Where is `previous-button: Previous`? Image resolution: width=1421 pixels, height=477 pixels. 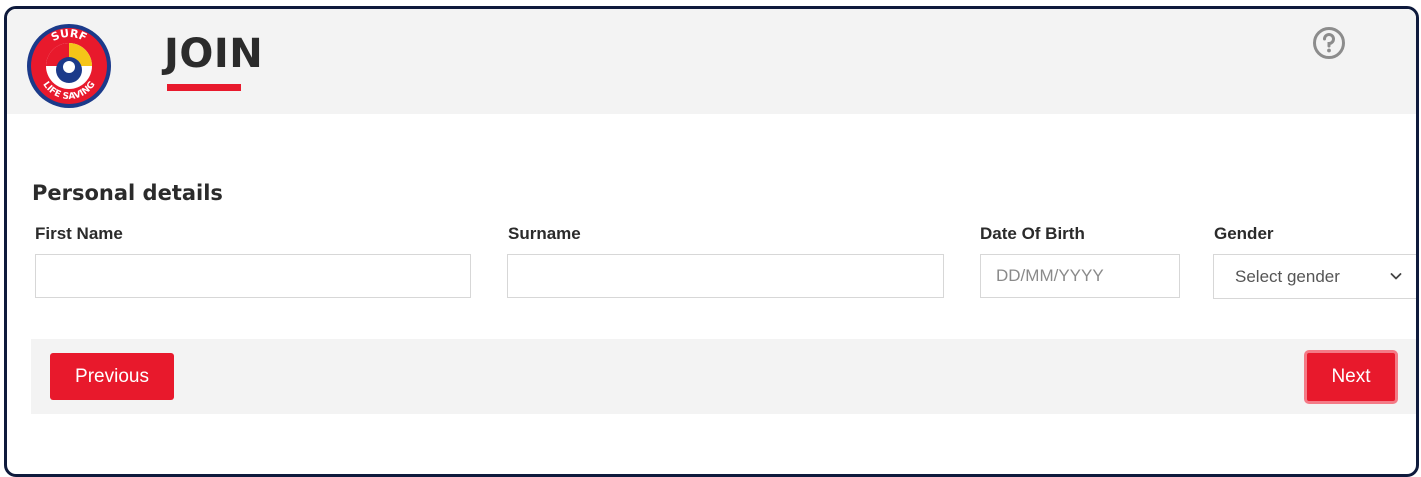
previous-button: Previous is located at coordinates (112, 376).